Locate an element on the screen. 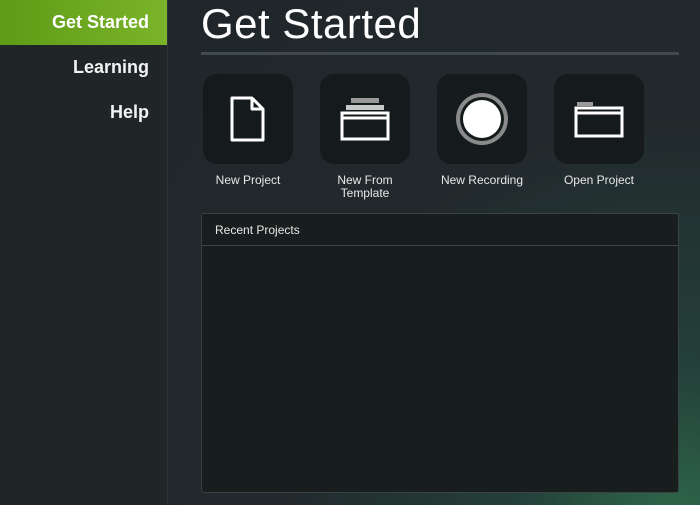 The height and width of the screenshot is (505, 700). new-from-template-label: New From Template is located at coordinates (365, 186).